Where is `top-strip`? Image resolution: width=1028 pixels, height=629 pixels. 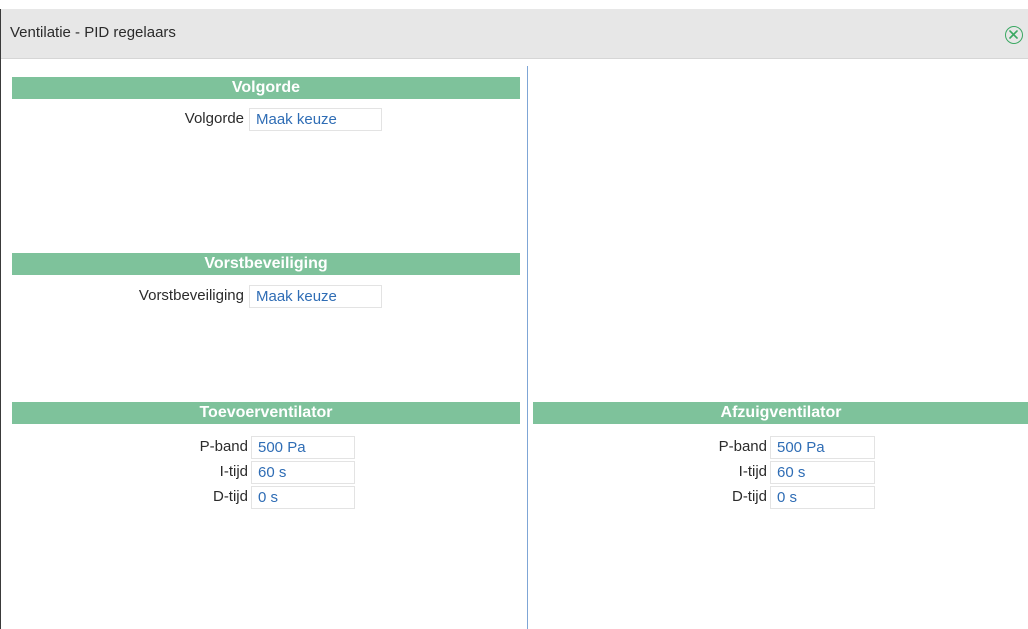 top-strip is located at coordinates (514, 4).